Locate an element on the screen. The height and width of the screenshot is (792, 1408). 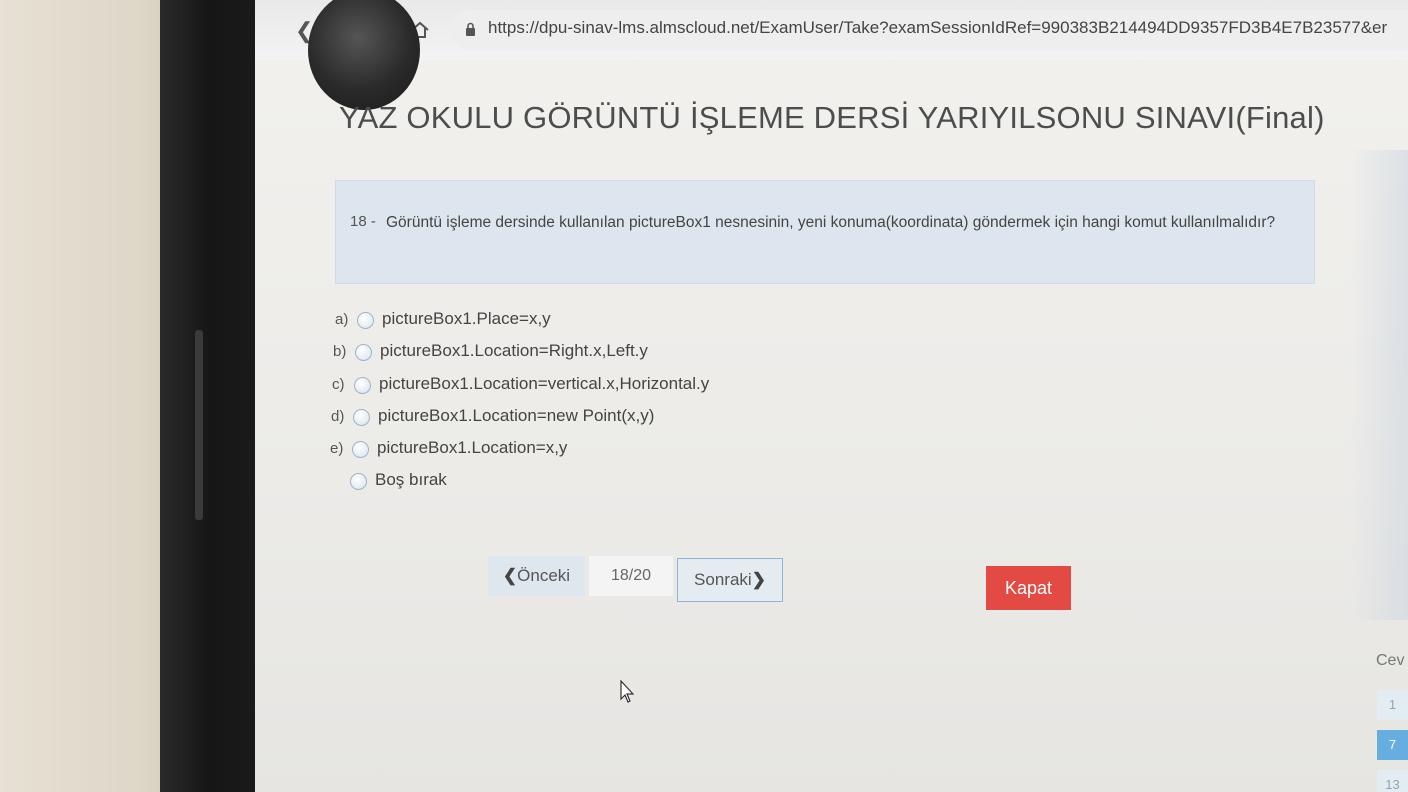
option-label: pictureBox1.Location=x,y is located at coordinates (472, 447).